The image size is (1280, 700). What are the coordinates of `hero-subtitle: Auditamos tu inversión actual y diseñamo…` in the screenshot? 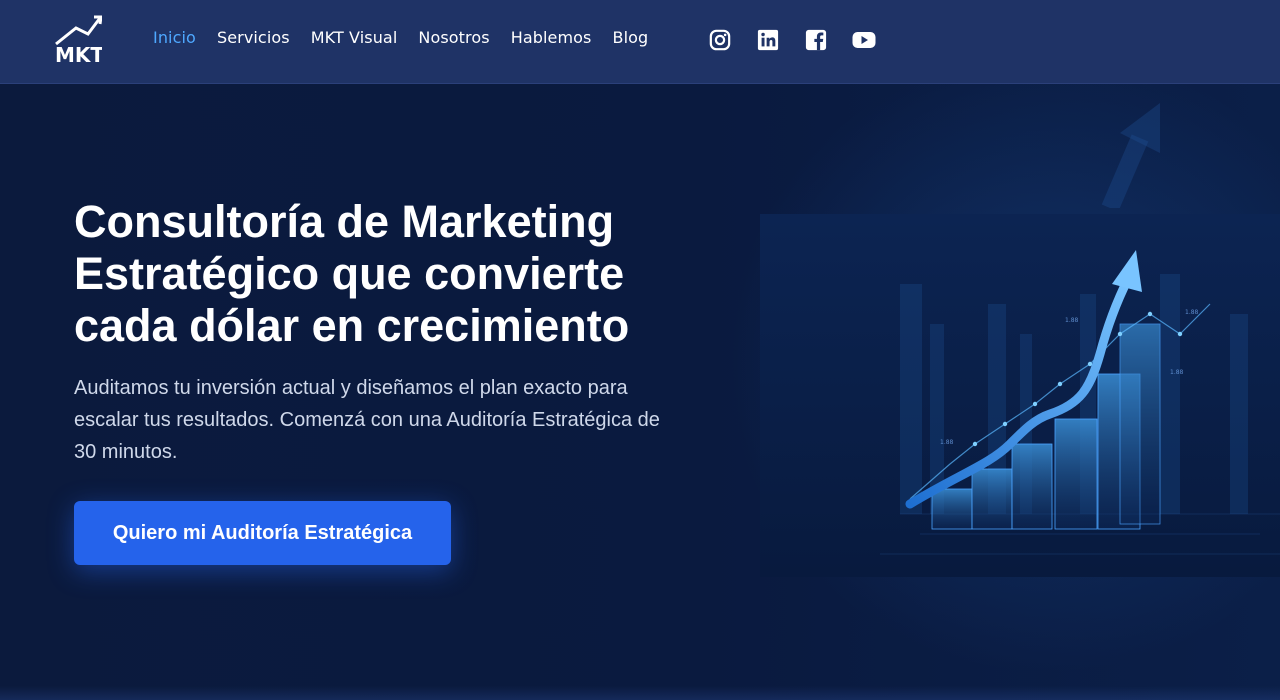 It's located at (367, 420).